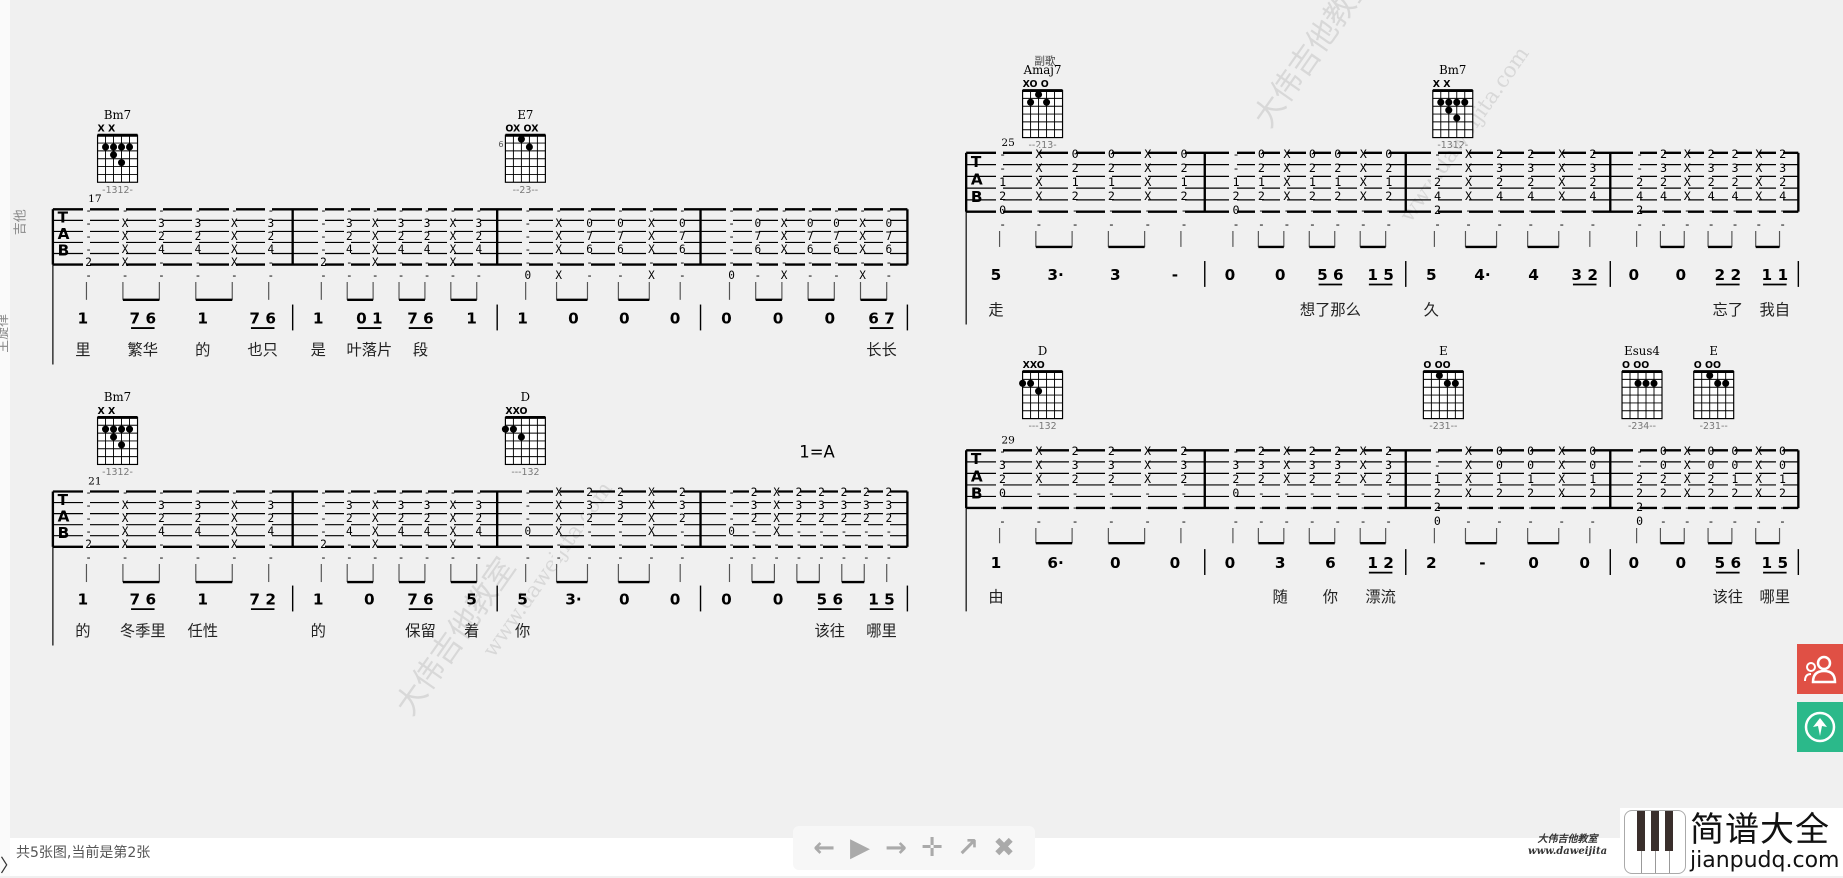 This screenshot has width=1843, height=878. Describe the element at coordinates (420, 631) in the screenshot. I see `lyric: 保留` at that location.